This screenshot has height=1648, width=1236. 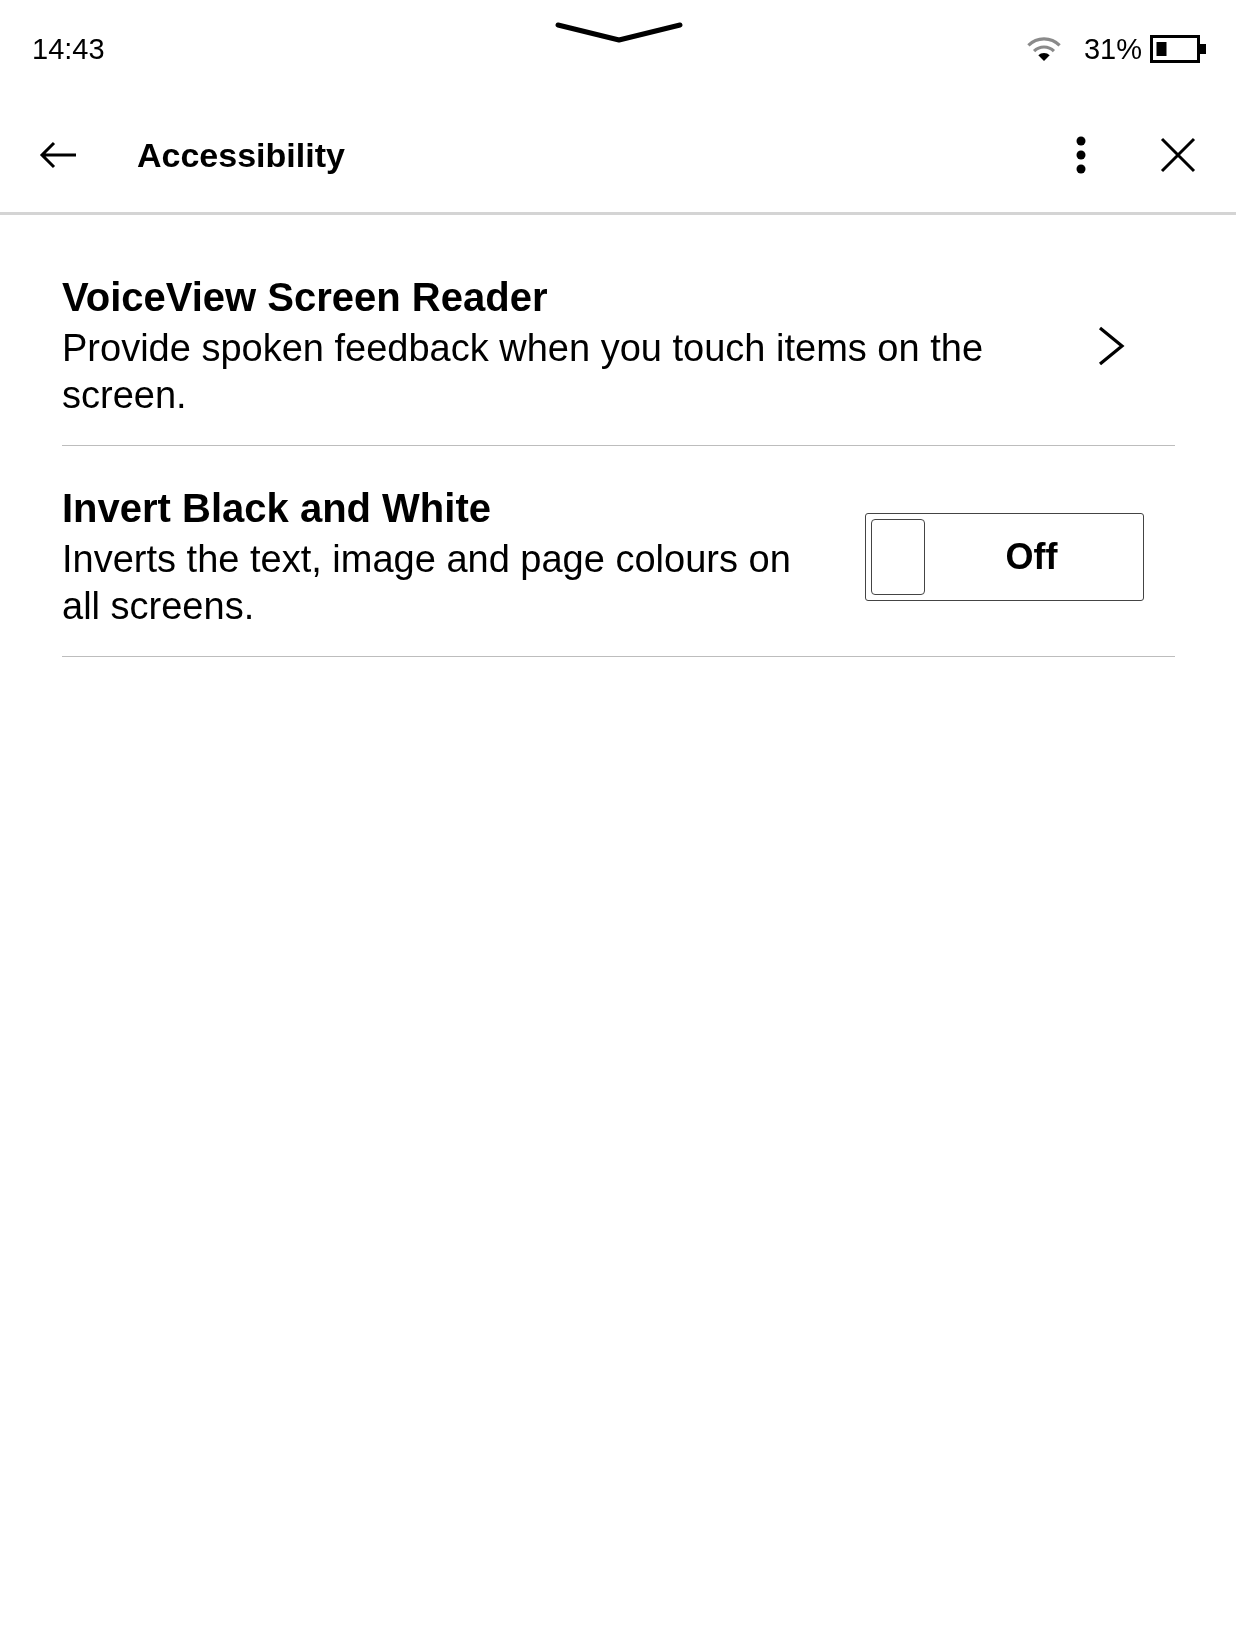 What do you see at coordinates (1043, 49) in the screenshot?
I see `wifi-icon` at bounding box center [1043, 49].